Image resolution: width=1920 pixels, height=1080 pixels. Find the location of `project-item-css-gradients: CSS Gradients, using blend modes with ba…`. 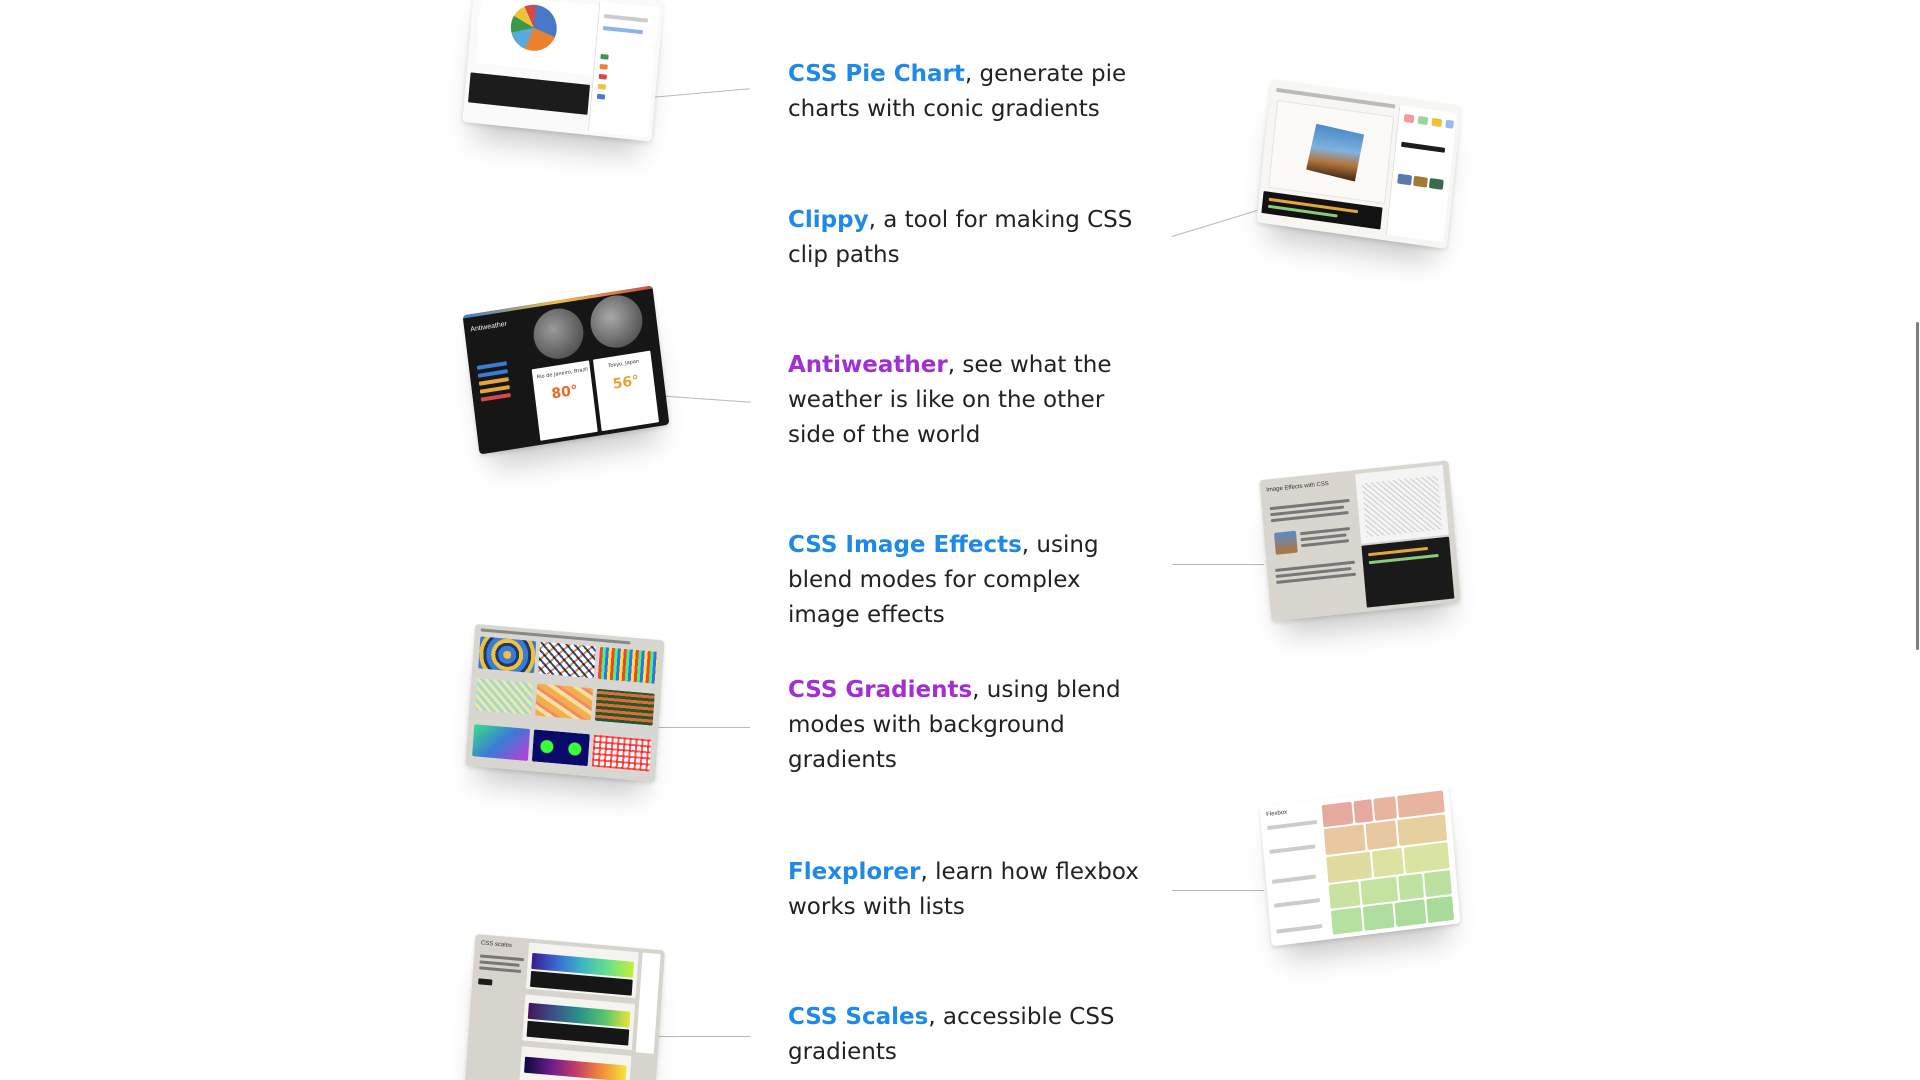

project-item-css-gradients: CSS Gradients, using blend modes with ba… is located at coordinates (968, 725).